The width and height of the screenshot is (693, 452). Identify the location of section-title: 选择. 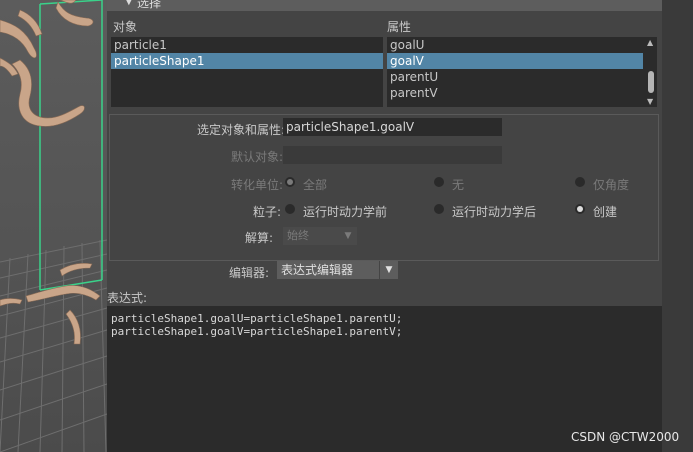
(149, 5).